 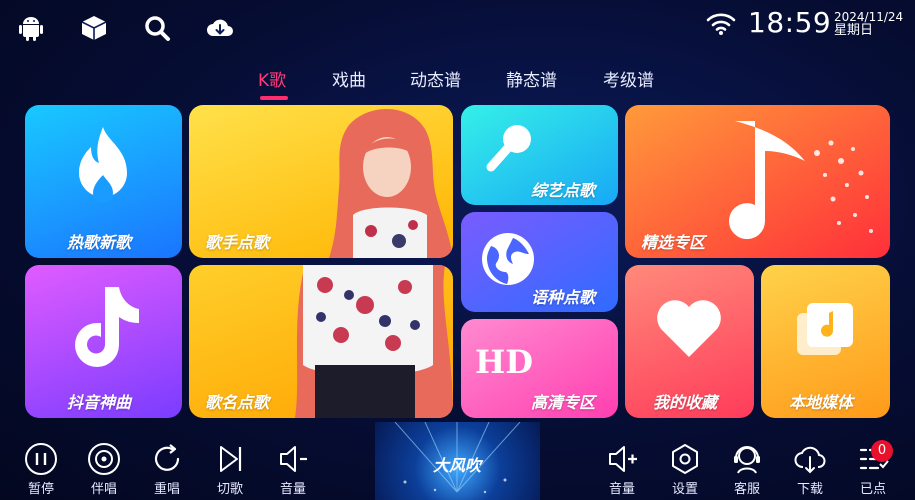 What do you see at coordinates (220, 28) in the screenshot?
I see `cloud-download-icon` at bounding box center [220, 28].